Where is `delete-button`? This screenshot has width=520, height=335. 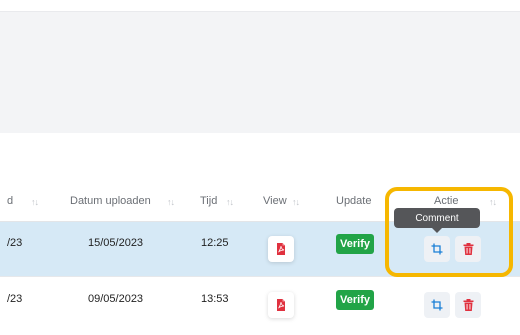 delete-button is located at coordinates (468, 305).